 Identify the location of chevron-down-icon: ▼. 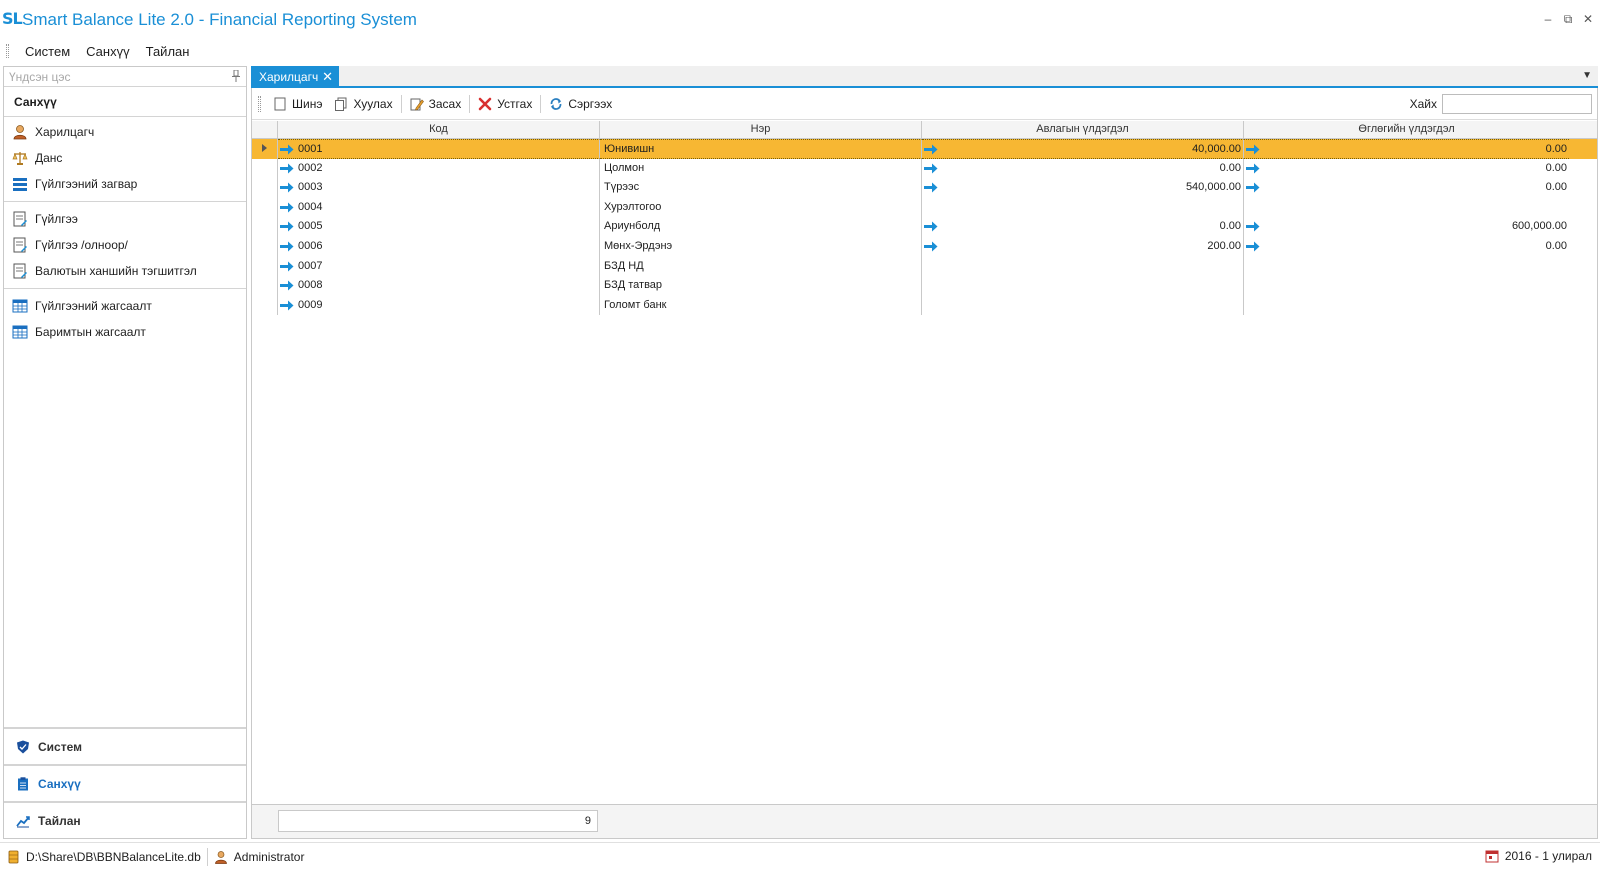
(1587, 75).